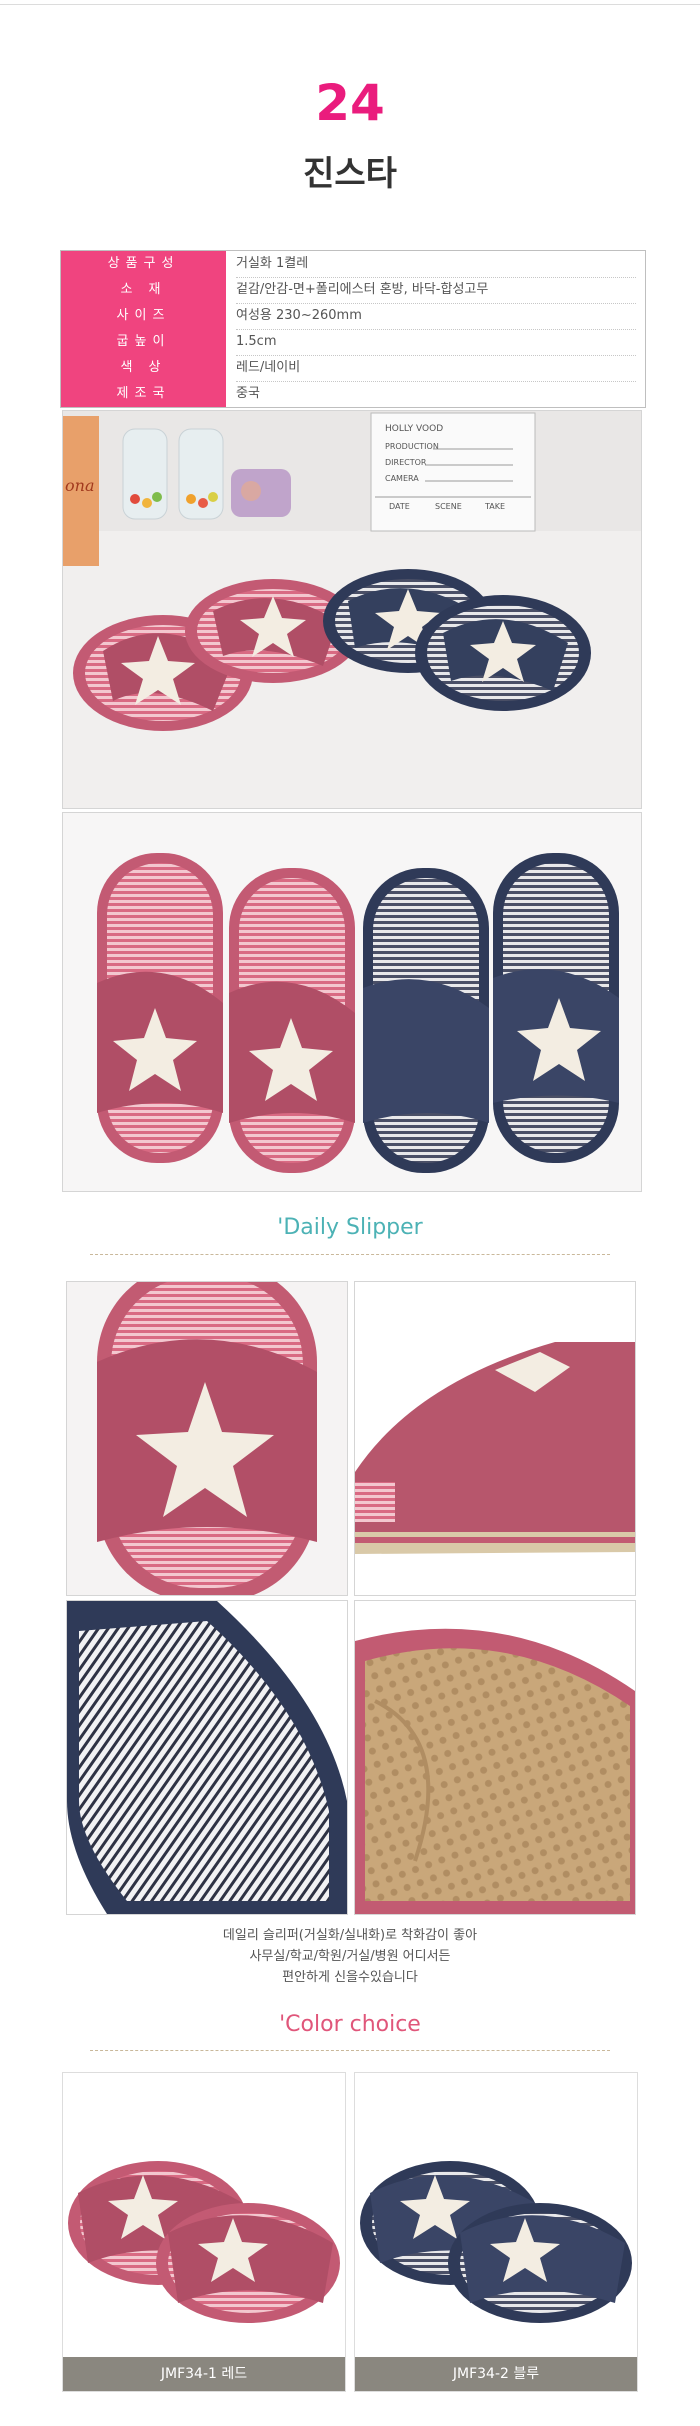 The image size is (700, 2426). What do you see at coordinates (426, 1020) in the screenshot?
I see `navy-slipper-left` at bounding box center [426, 1020].